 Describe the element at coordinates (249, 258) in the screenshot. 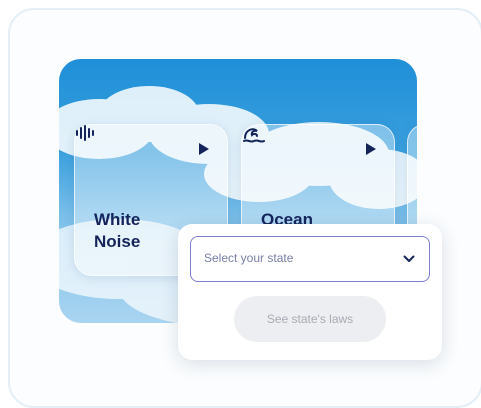

I see `state-select-placeholder: Select your state` at that location.